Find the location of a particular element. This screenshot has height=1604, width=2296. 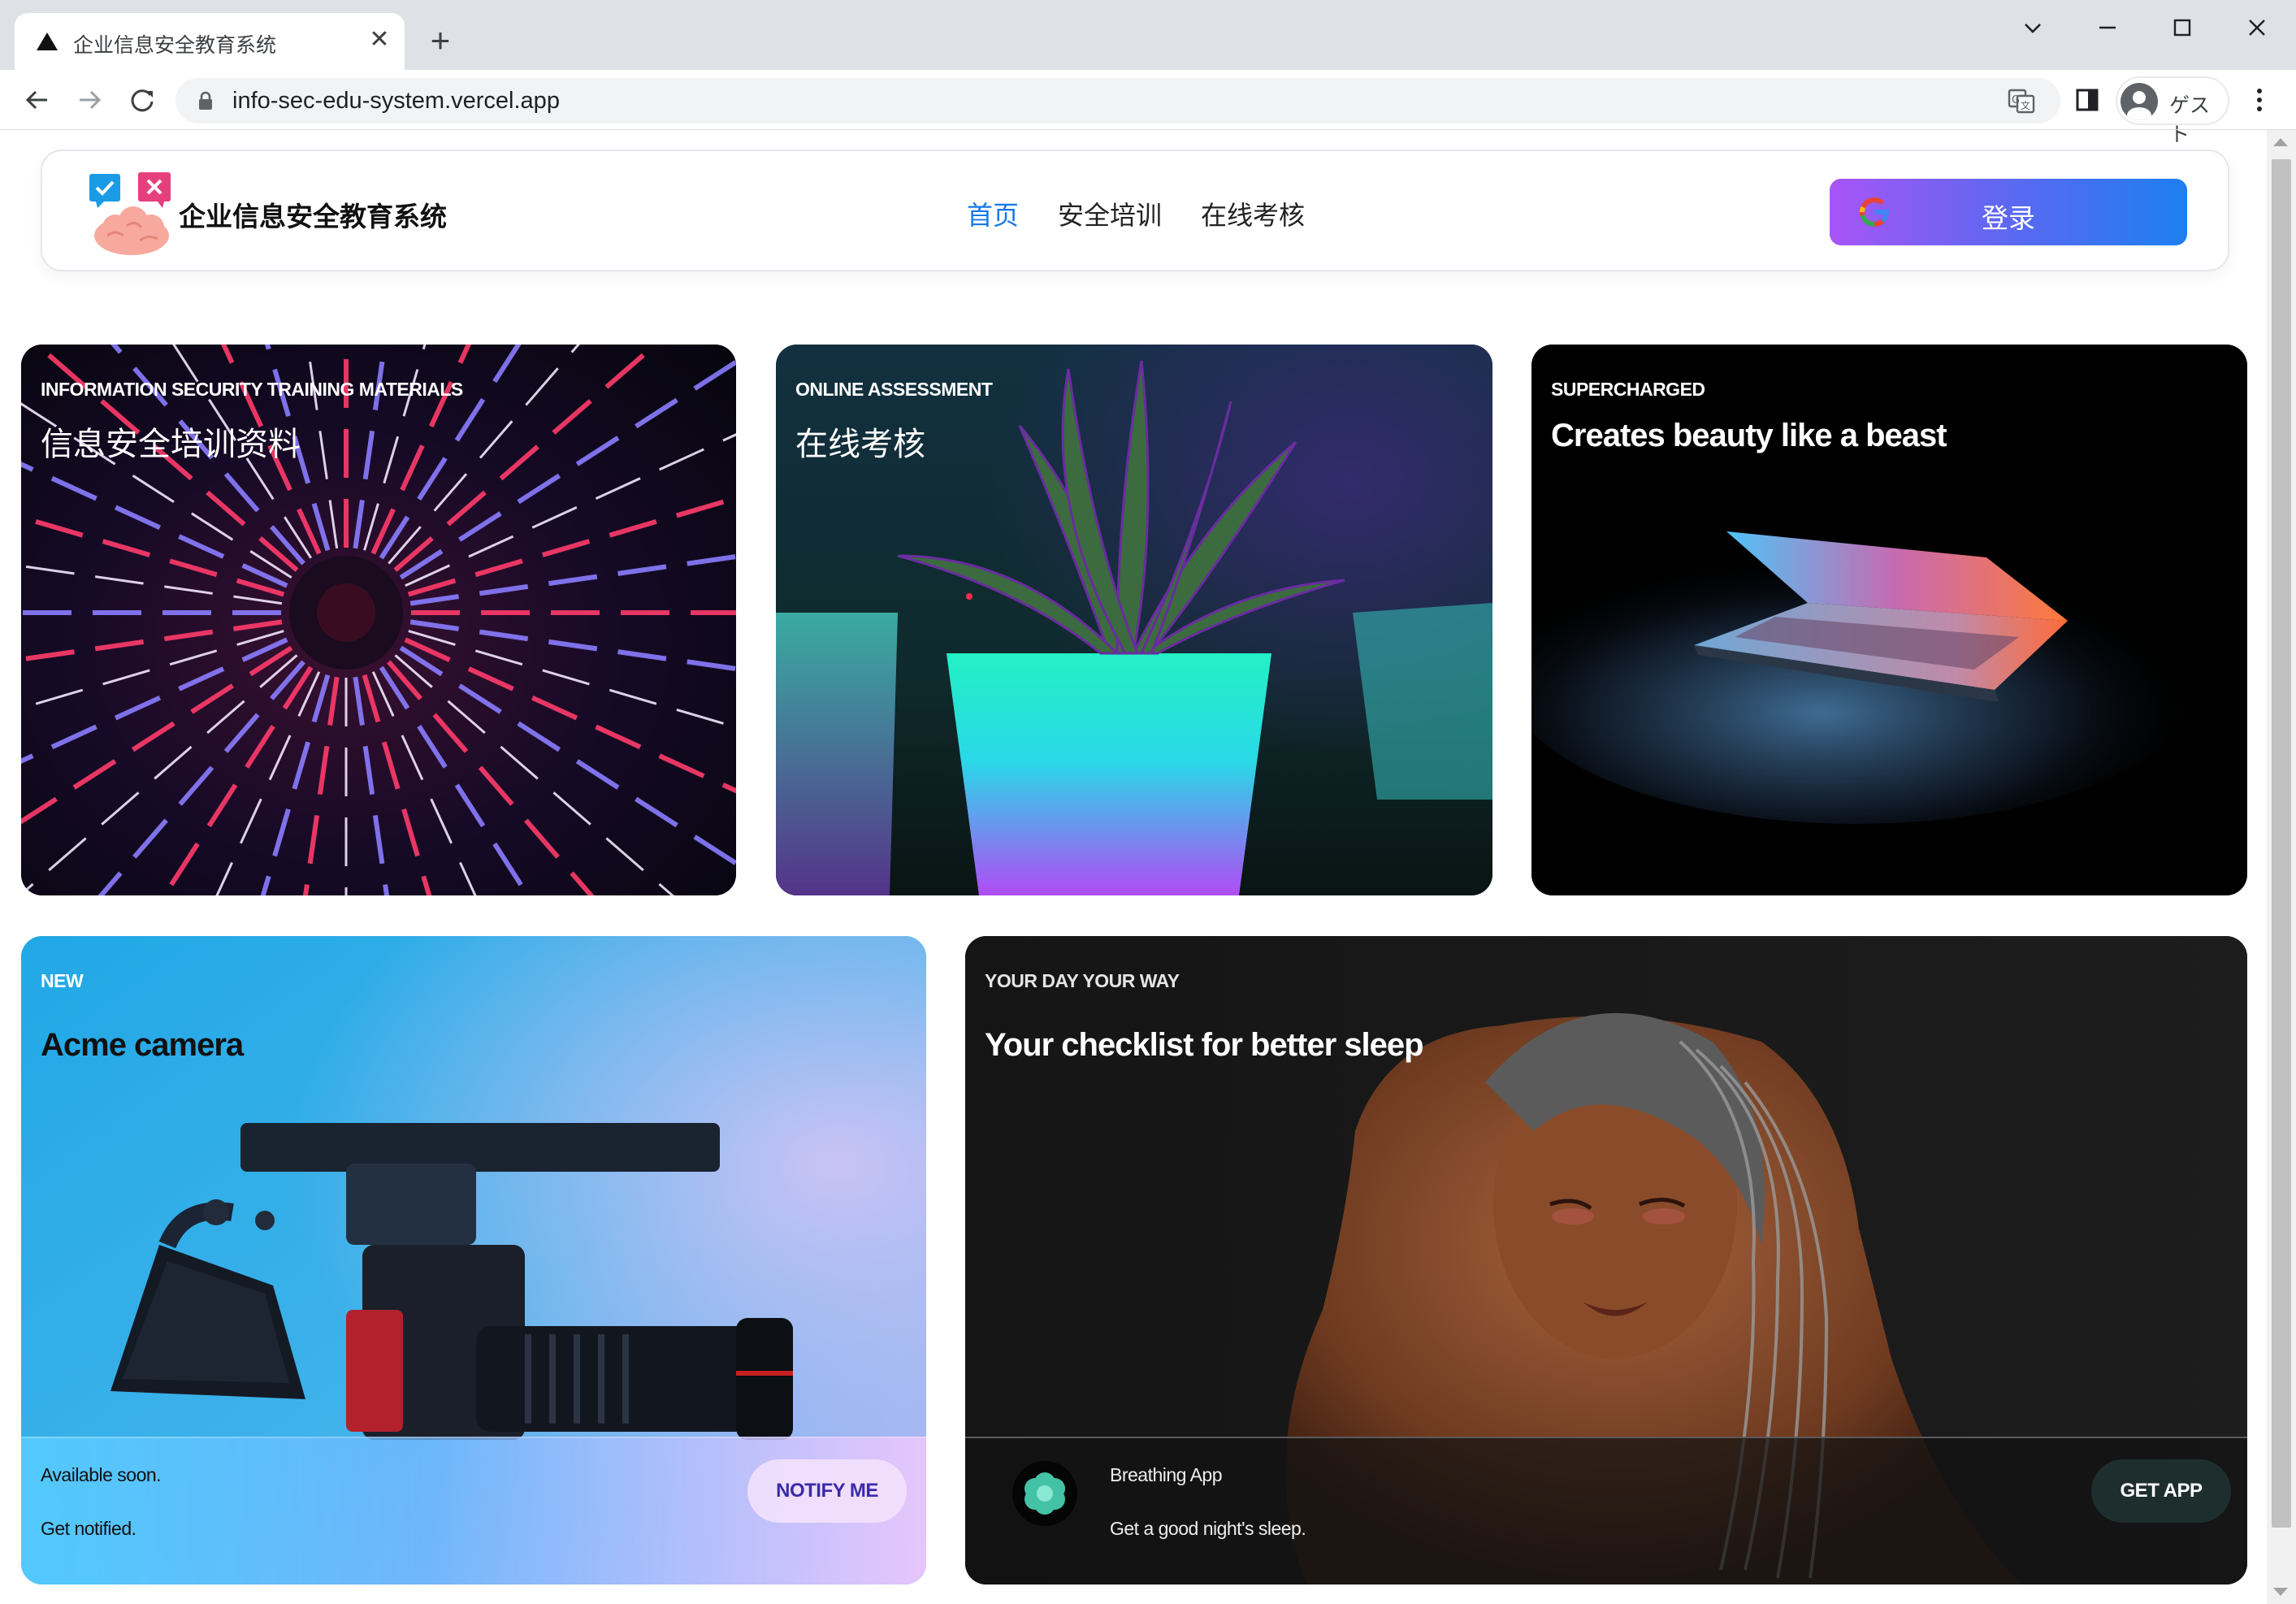

card-eyebrow: YOUR DAY YOUR WAY is located at coordinates (1082, 980).